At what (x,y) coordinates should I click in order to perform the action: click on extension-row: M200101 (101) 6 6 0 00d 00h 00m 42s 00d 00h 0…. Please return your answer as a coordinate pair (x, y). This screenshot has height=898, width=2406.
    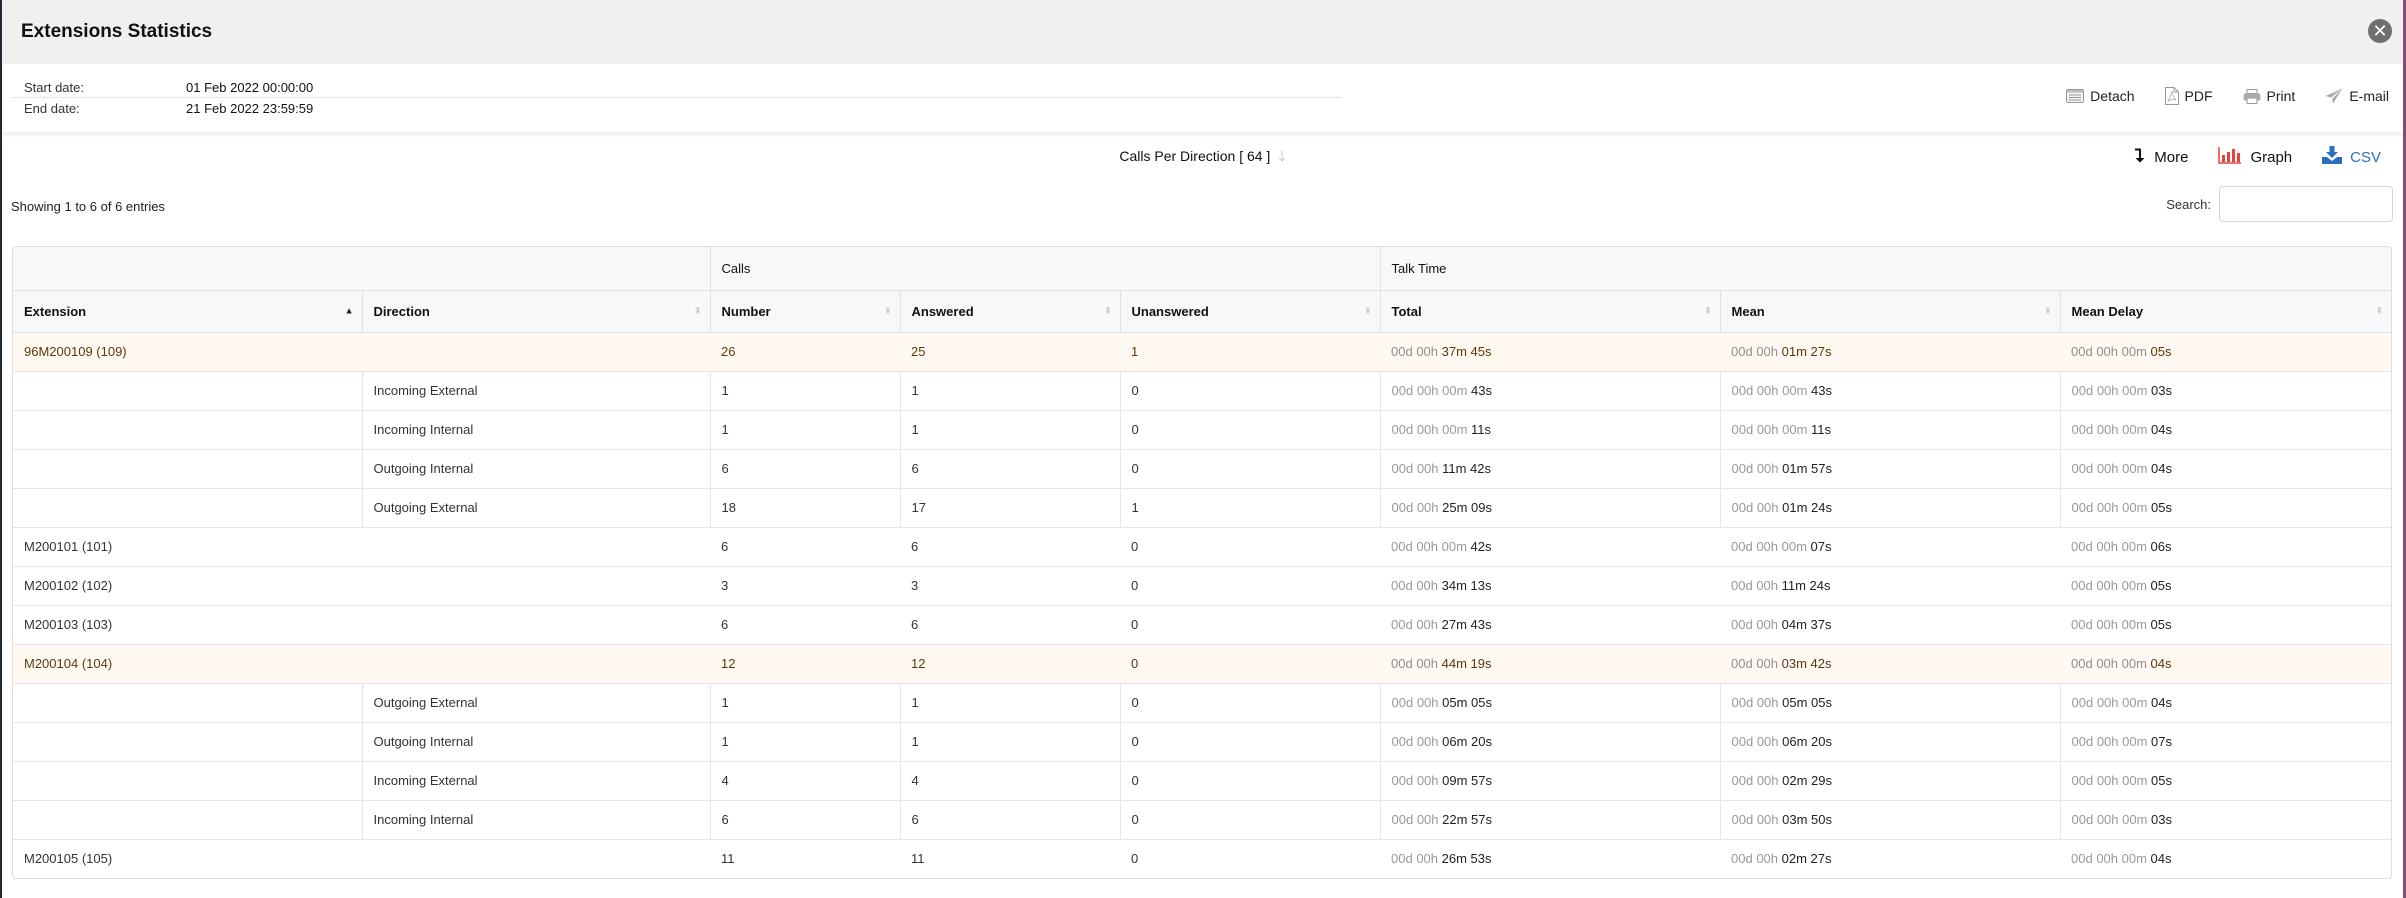
    Looking at the image, I should click on (1202, 546).